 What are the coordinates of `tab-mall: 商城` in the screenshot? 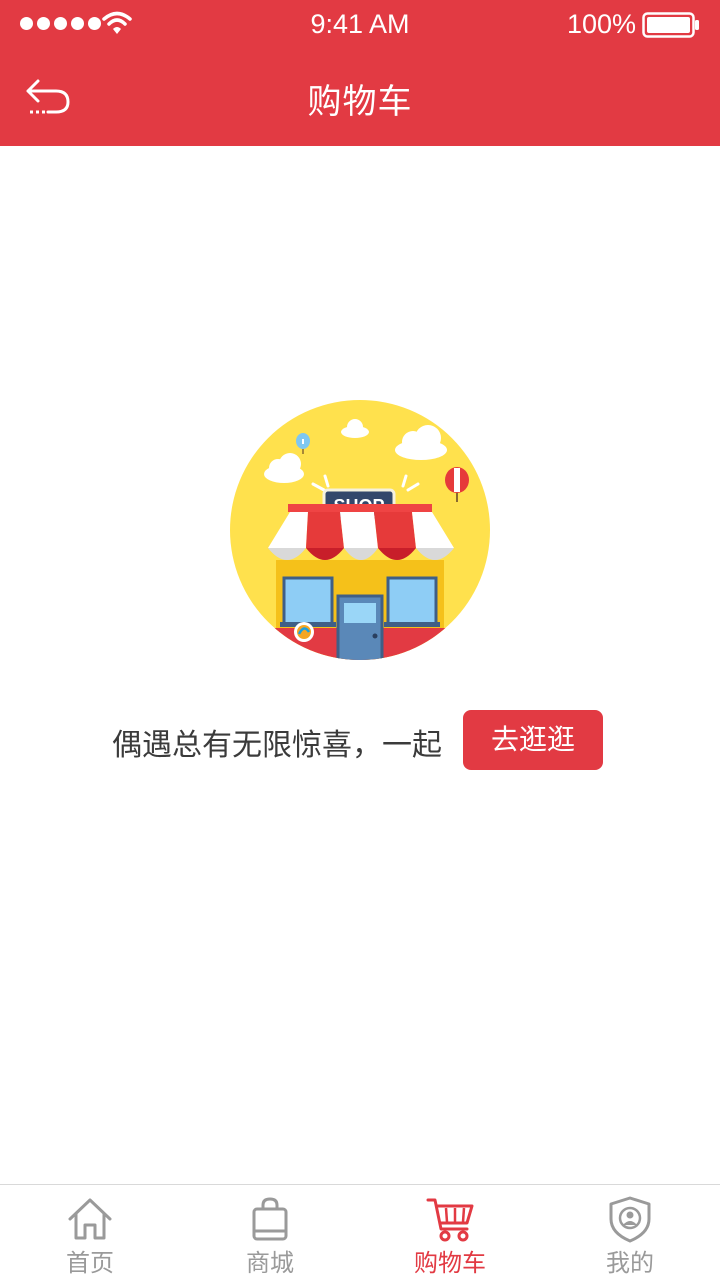 It's located at (270, 1233).